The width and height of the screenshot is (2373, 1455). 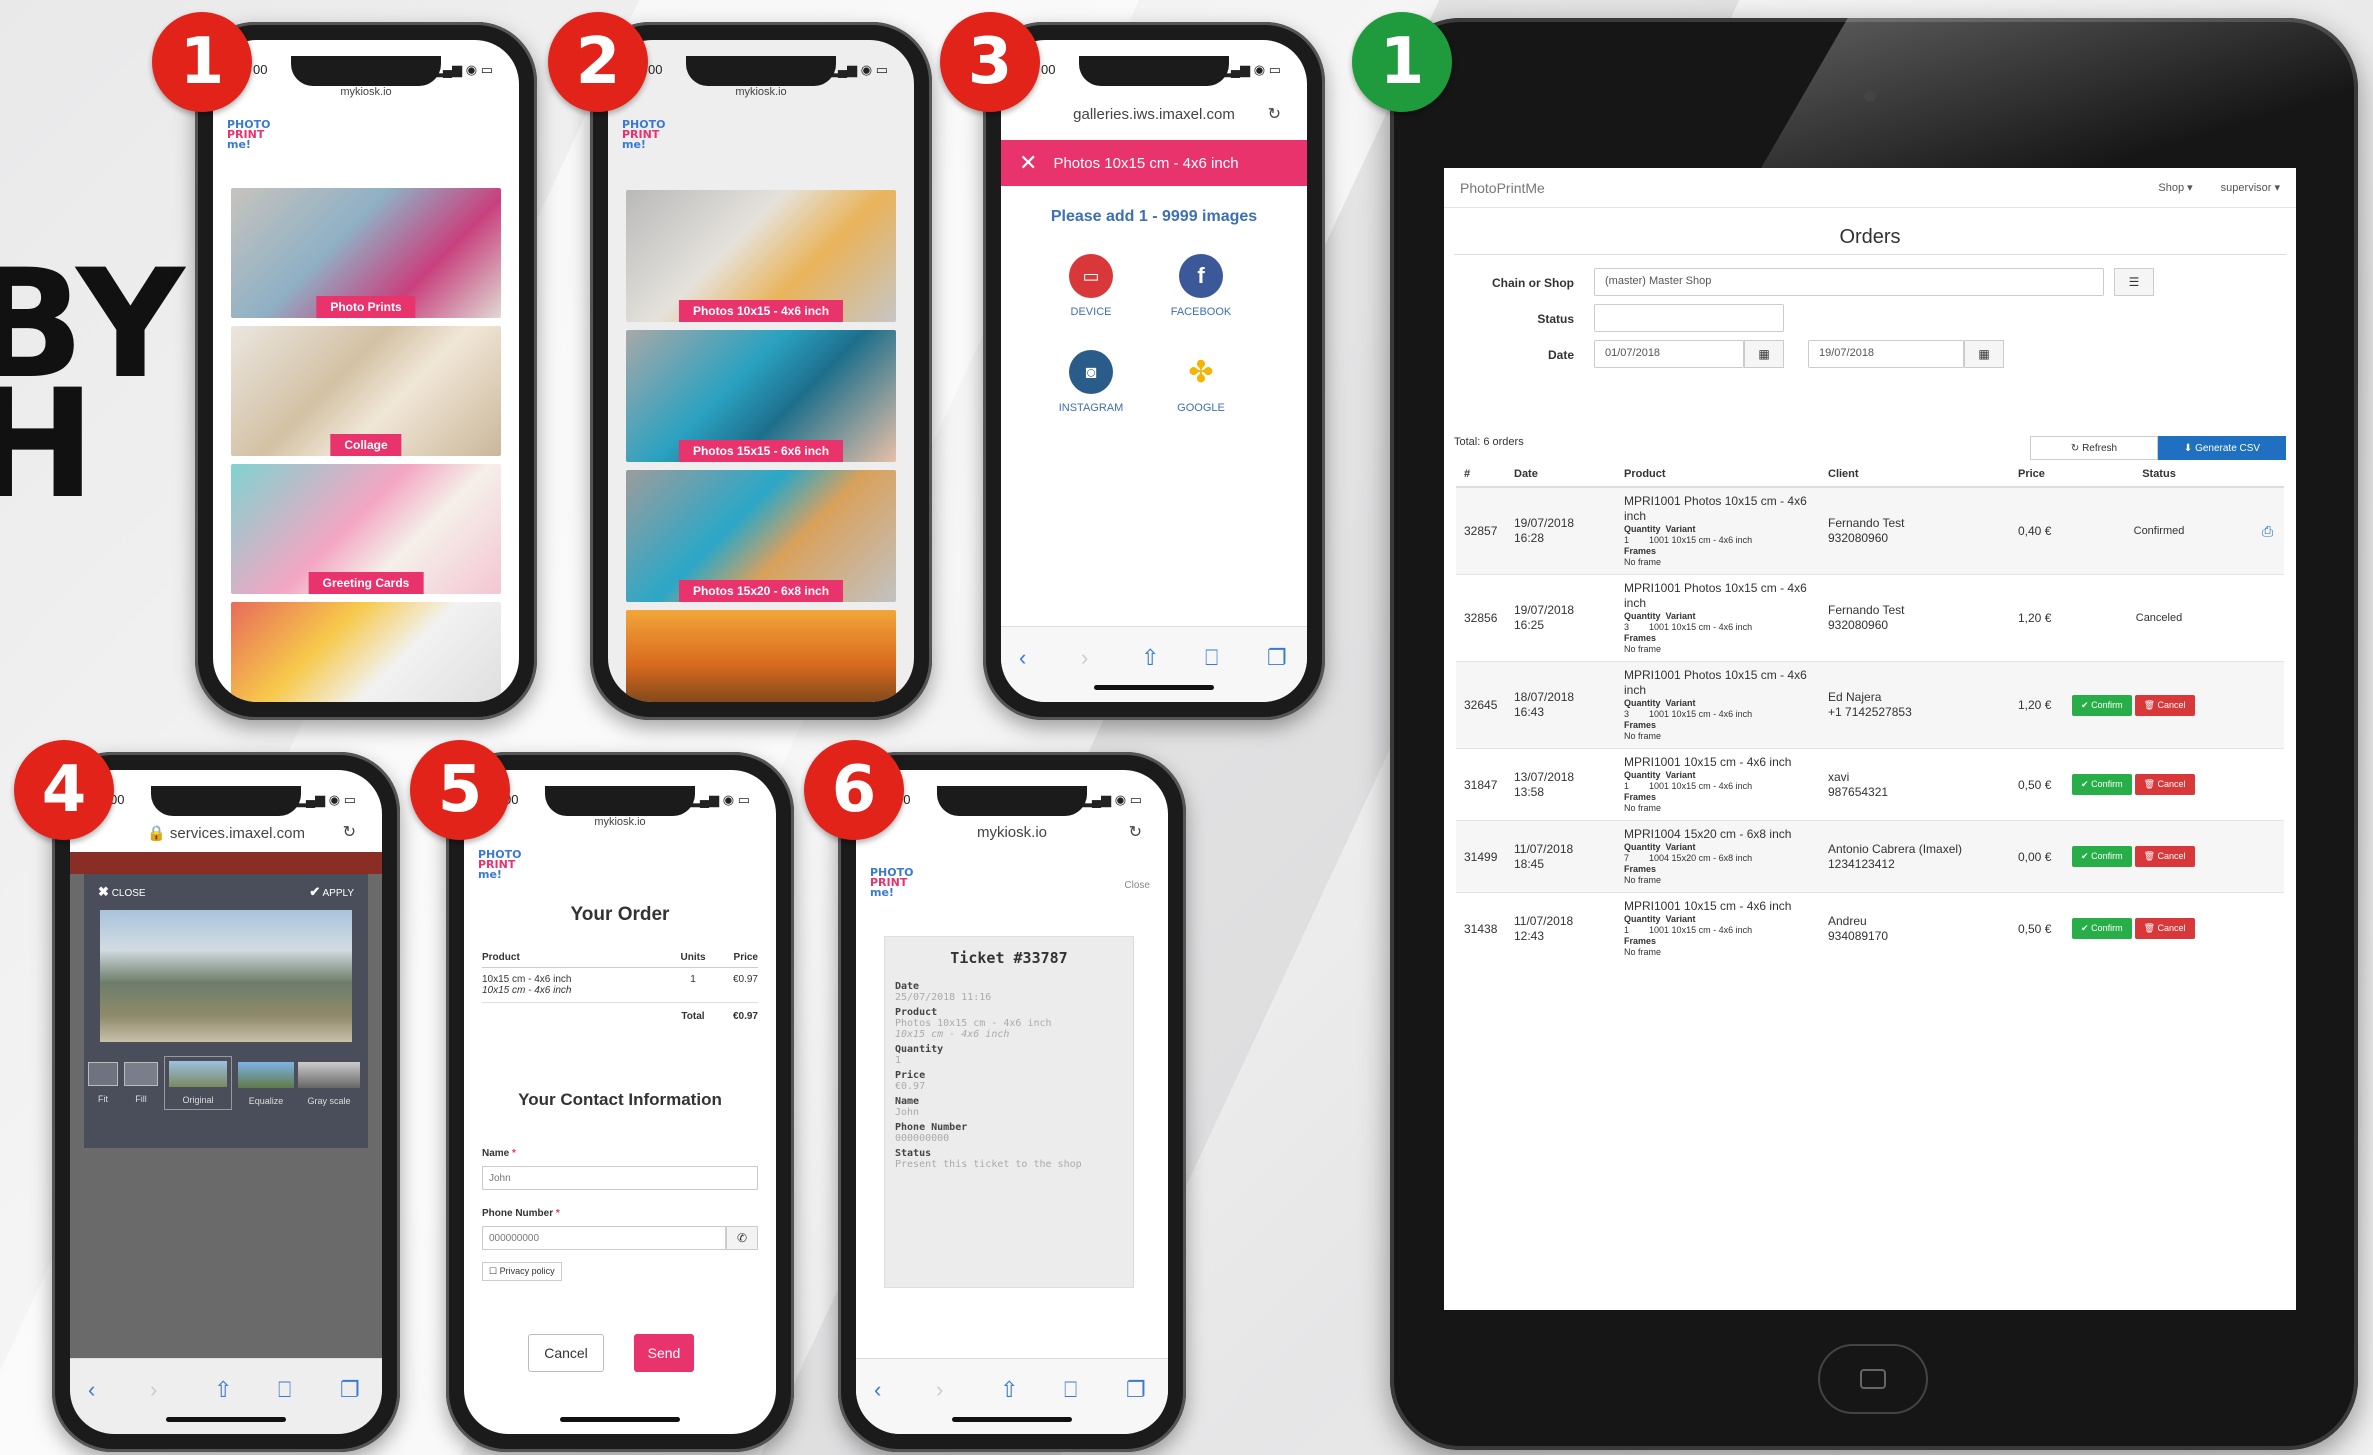 What do you see at coordinates (2037, 618) in the screenshot?
I see `order-price: 1,20 €` at bounding box center [2037, 618].